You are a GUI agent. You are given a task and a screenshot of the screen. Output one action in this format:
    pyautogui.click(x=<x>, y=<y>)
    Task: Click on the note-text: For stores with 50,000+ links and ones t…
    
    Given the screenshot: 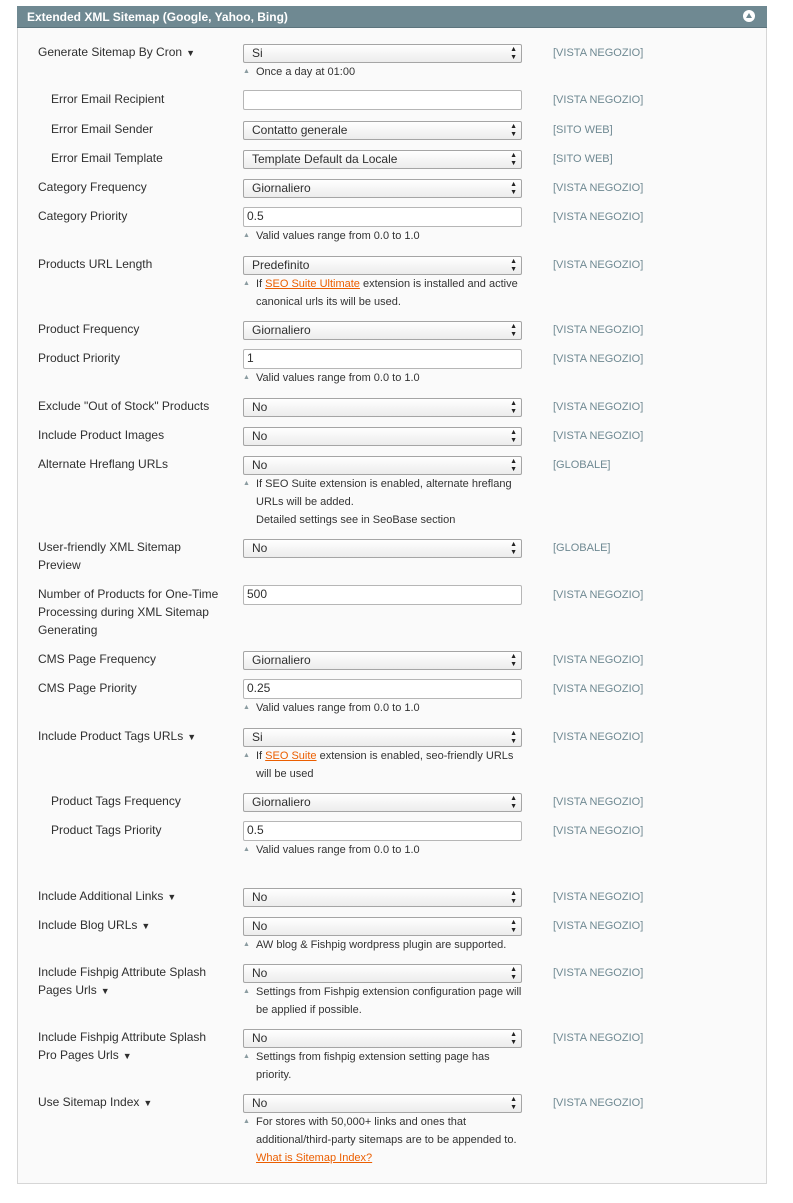 What is the action you would take?
    pyautogui.click(x=361, y=1122)
    